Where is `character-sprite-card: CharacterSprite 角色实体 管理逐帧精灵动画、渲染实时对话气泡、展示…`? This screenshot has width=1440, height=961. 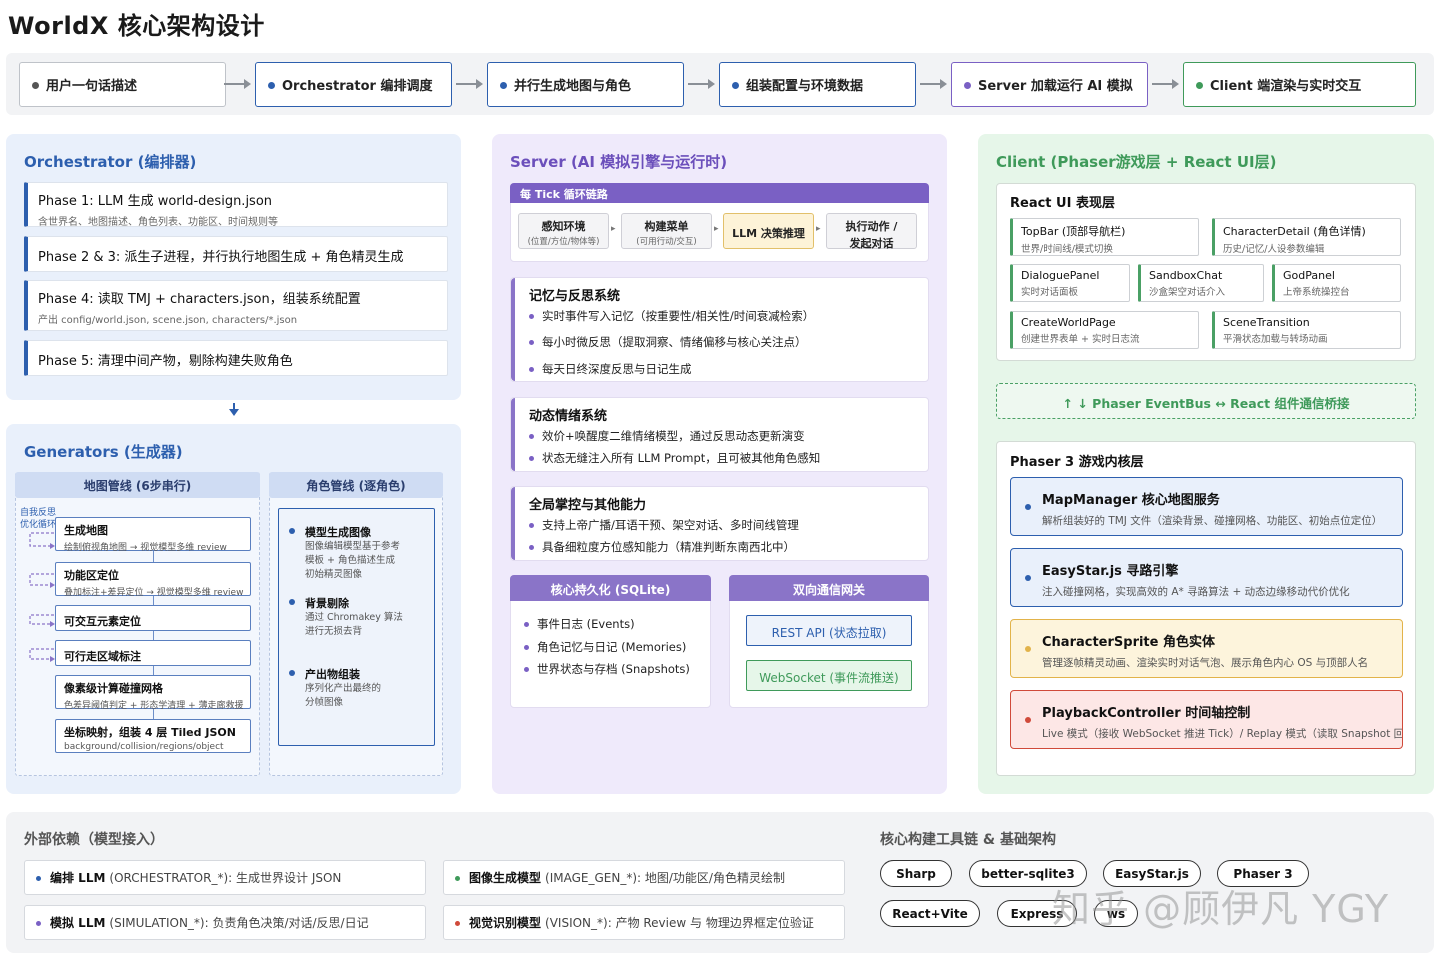 character-sprite-card: CharacterSprite 角色实体 管理逐帧精灵动画、渲染实时对话气泡、展示… is located at coordinates (1206, 648).